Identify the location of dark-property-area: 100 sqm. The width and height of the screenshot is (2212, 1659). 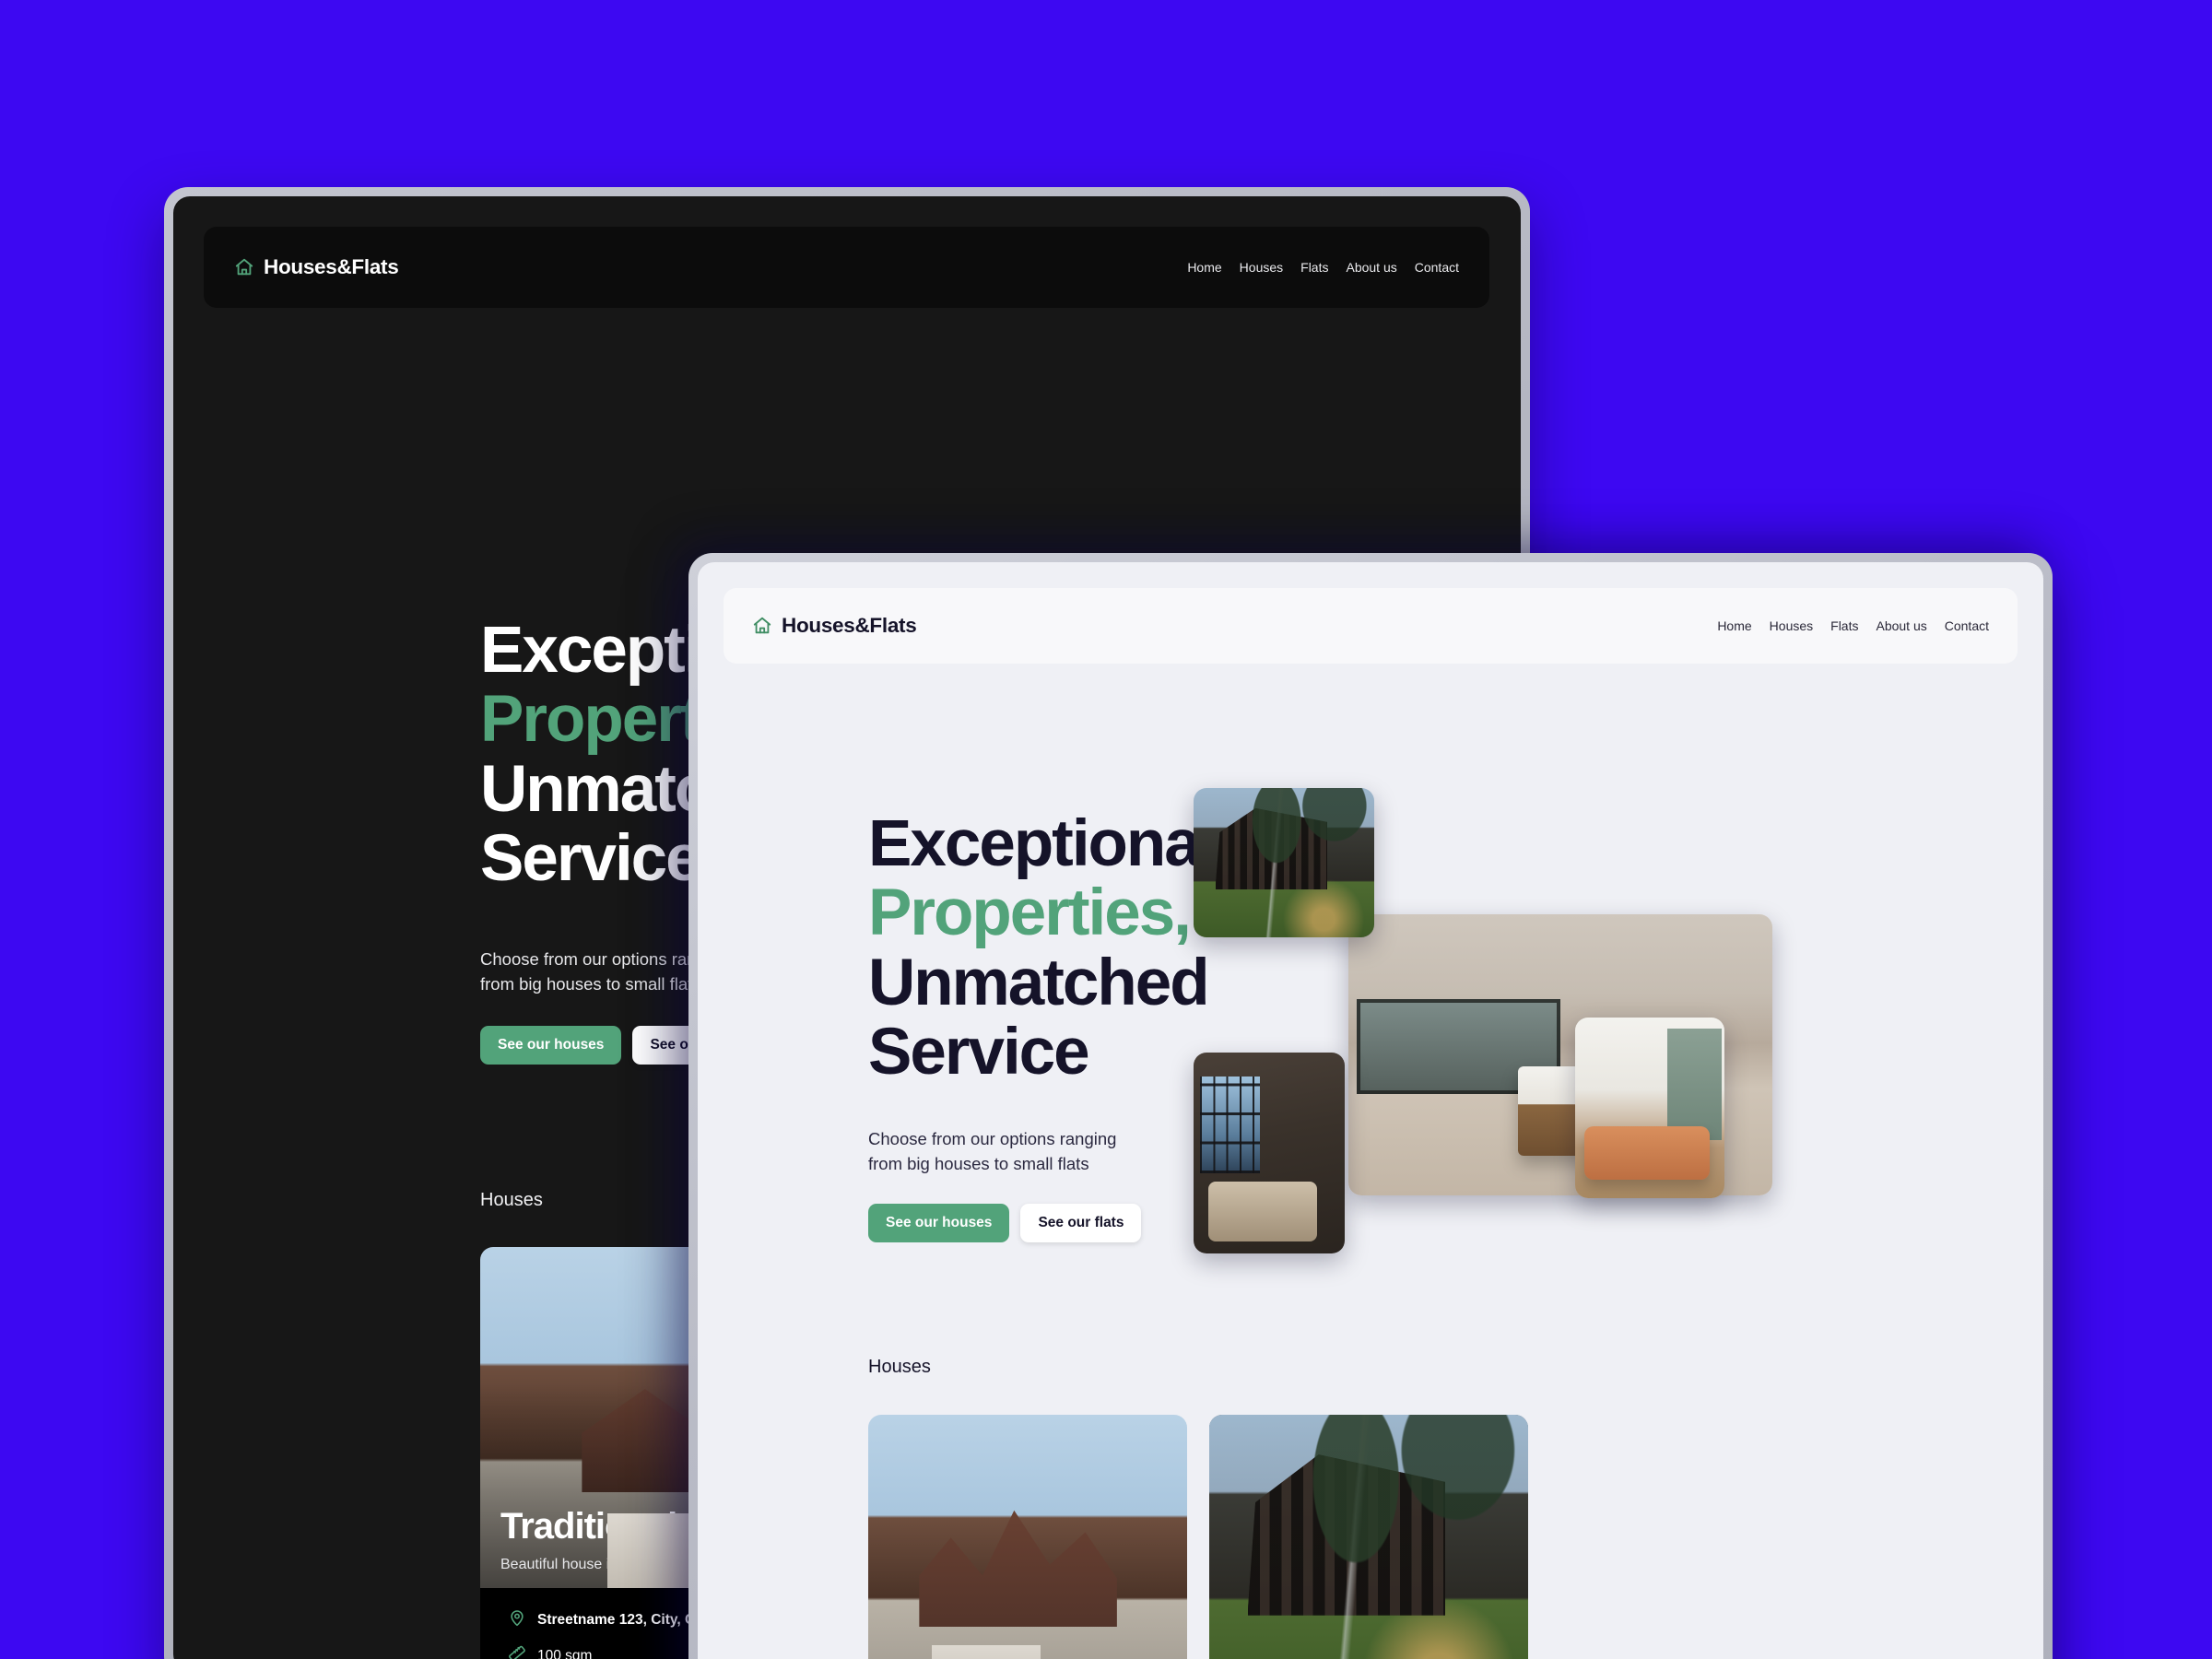
(565, 1653).